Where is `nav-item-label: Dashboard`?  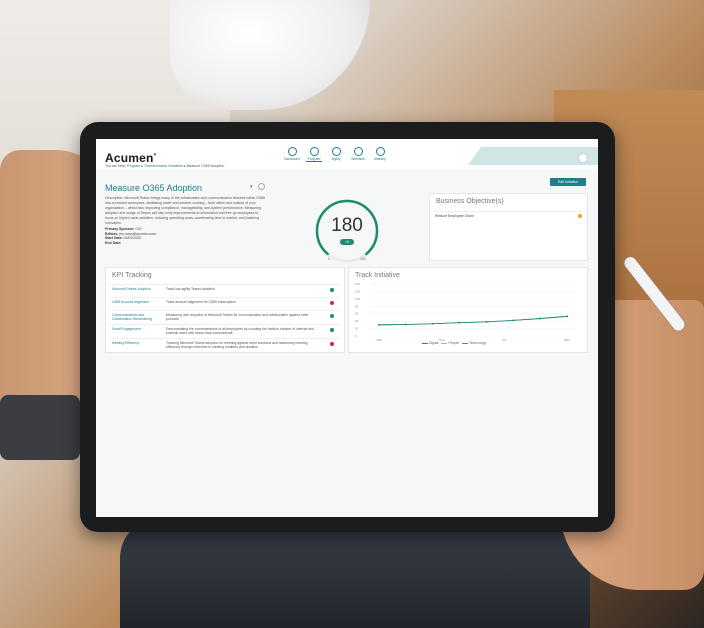
nav-item-label: Dashboard is located at coordinates (292, 159).